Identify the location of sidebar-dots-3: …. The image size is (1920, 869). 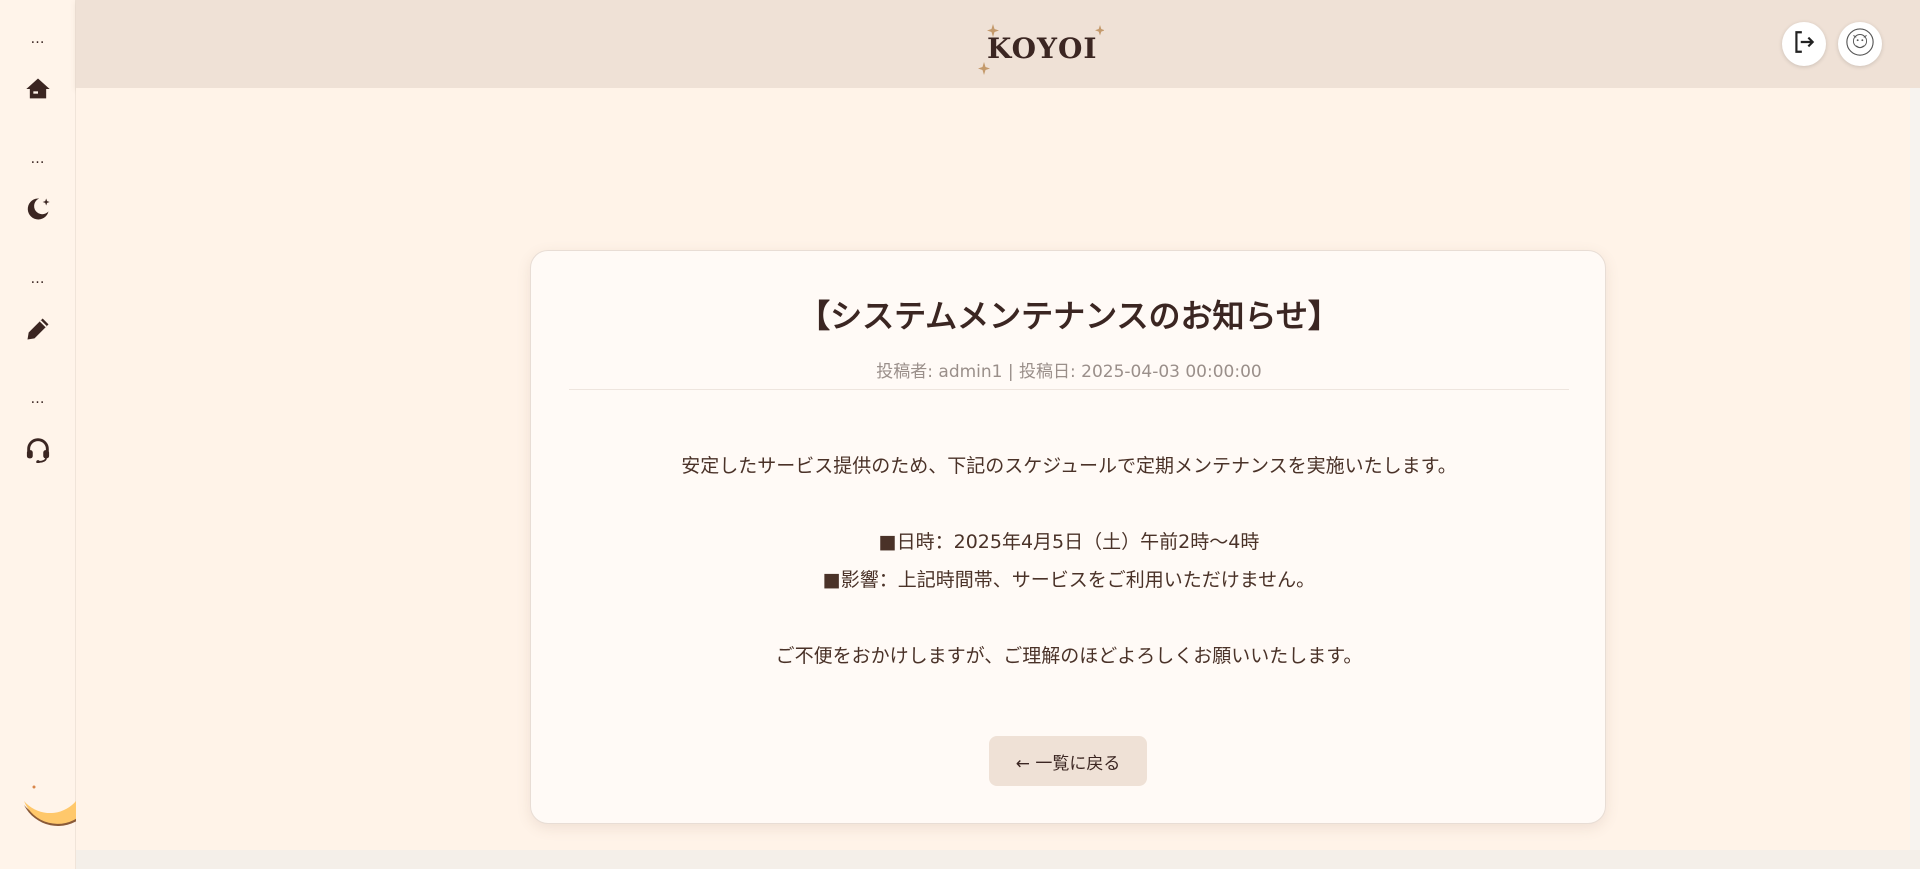
(38, 279).